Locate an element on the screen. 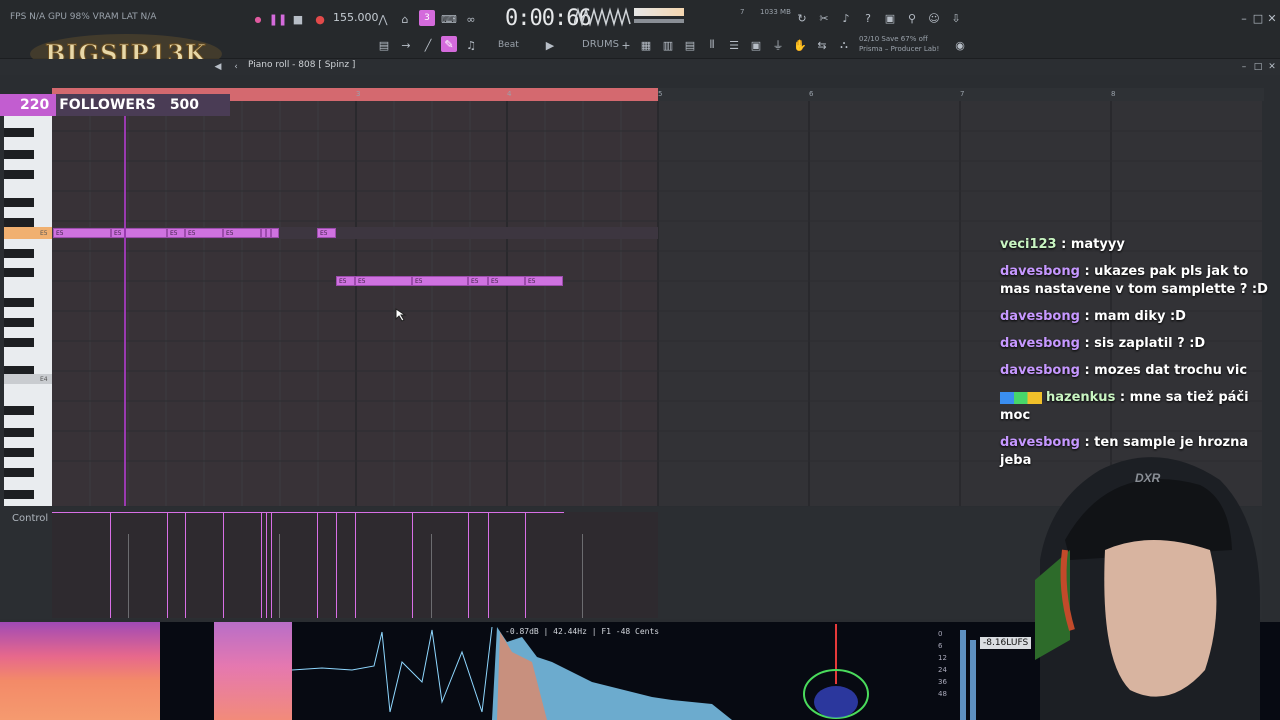  bar-number: 6 is located at coordinates (811, 94).